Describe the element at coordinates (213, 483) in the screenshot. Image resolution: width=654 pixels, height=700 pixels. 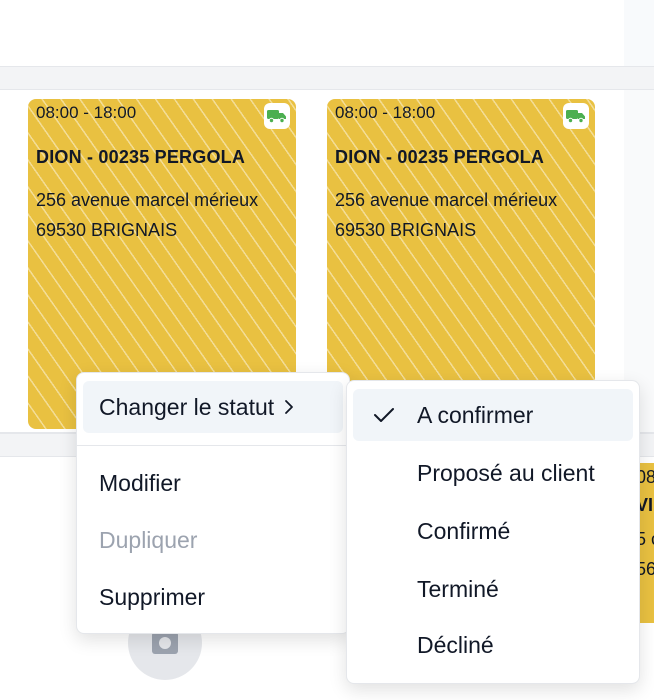
I see `modify-item: Modifier` at that location.